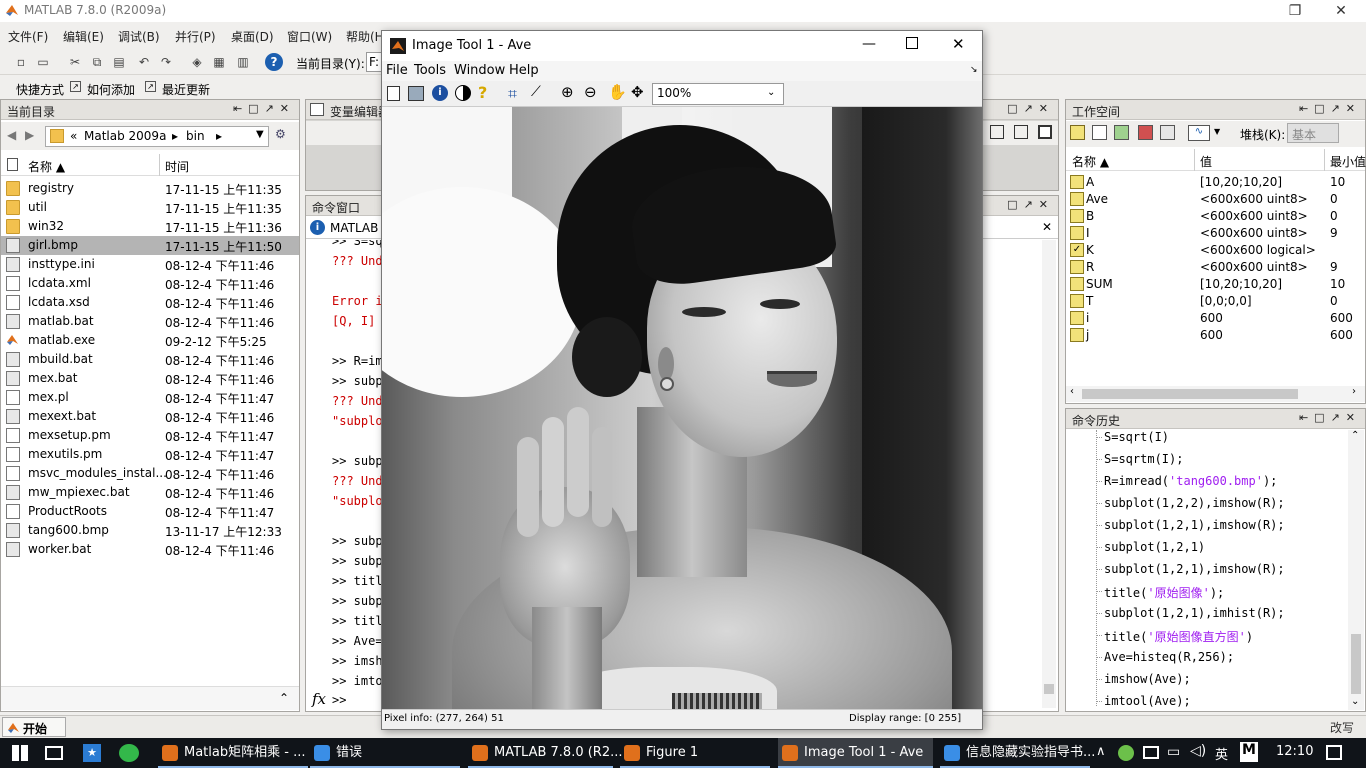  I want to click on column-min: 最小值, so click(1348, 161).